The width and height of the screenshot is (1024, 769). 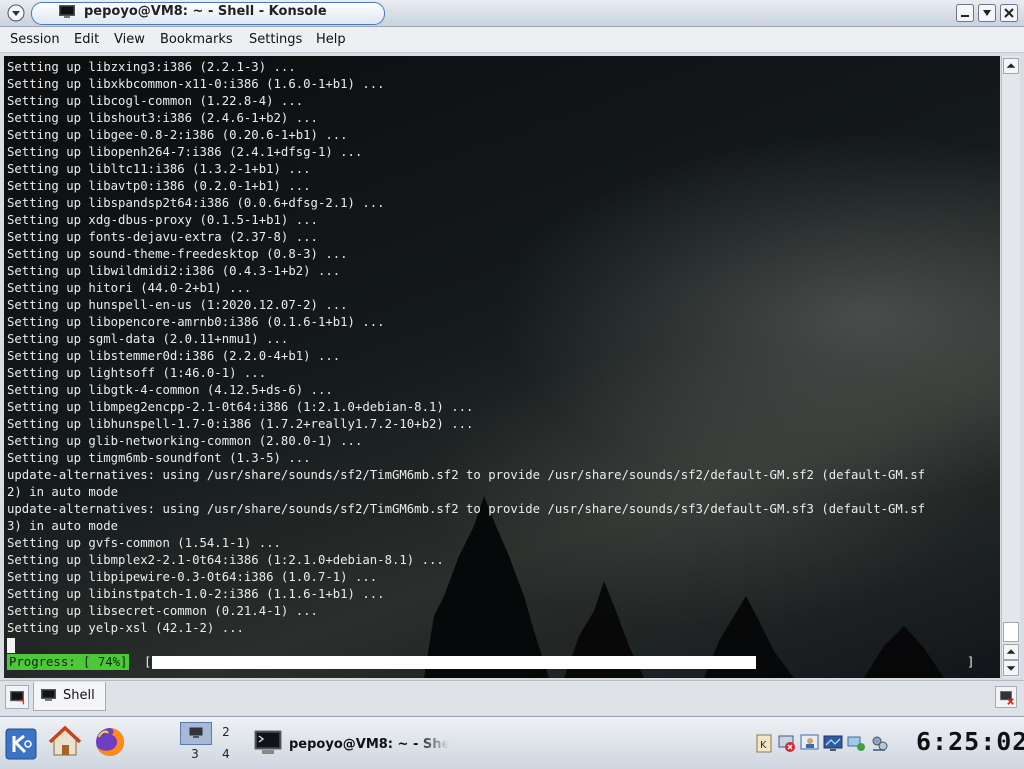 I want to click on menu-edit: Edit, so click(x=86, y=39).